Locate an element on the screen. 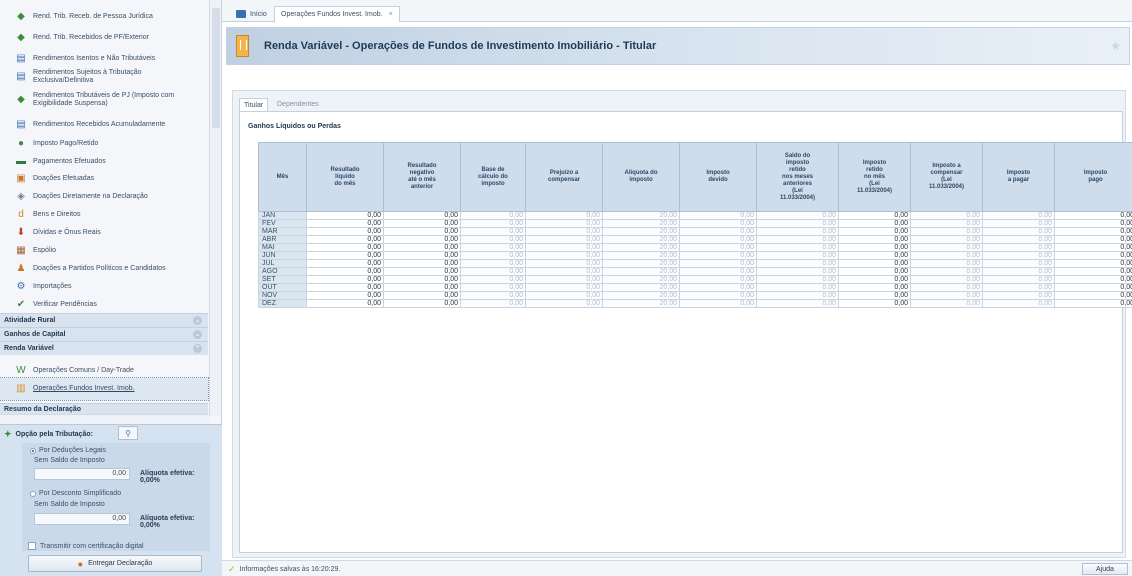 Image resolution: width=1132 pixels, height=576 pixels. column-header: Base de cálculo do imposto is located at coordinates (493, 177).